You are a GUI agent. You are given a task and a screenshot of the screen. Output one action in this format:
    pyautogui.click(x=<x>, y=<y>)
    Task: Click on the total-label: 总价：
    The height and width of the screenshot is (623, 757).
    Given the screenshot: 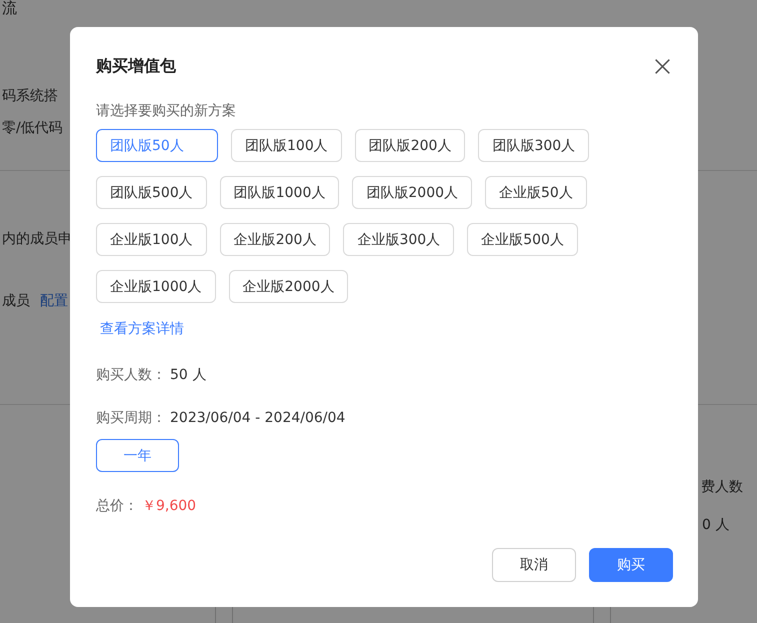 What is the action you would take?
    pyautogui.click(x=117, y=506)
    